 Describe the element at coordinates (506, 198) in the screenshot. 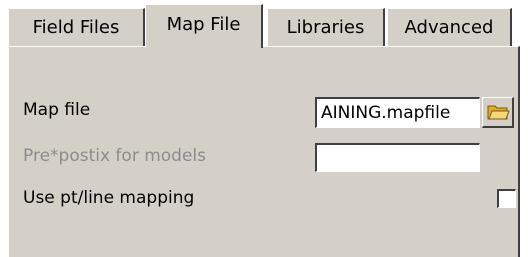

I see `mapping-checkbox` at that location.